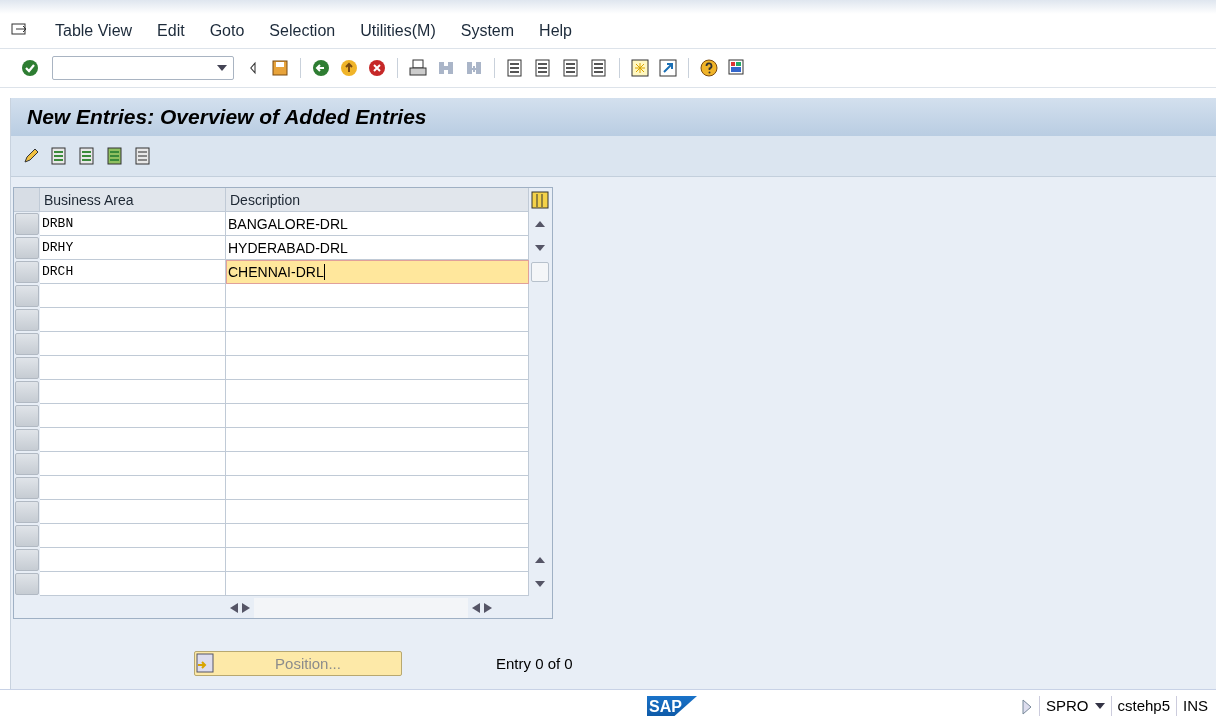 The image size is (1216, 716). Describe the element at coordinates (349, 68) in the screenshot. I see `up-icon` at that location.